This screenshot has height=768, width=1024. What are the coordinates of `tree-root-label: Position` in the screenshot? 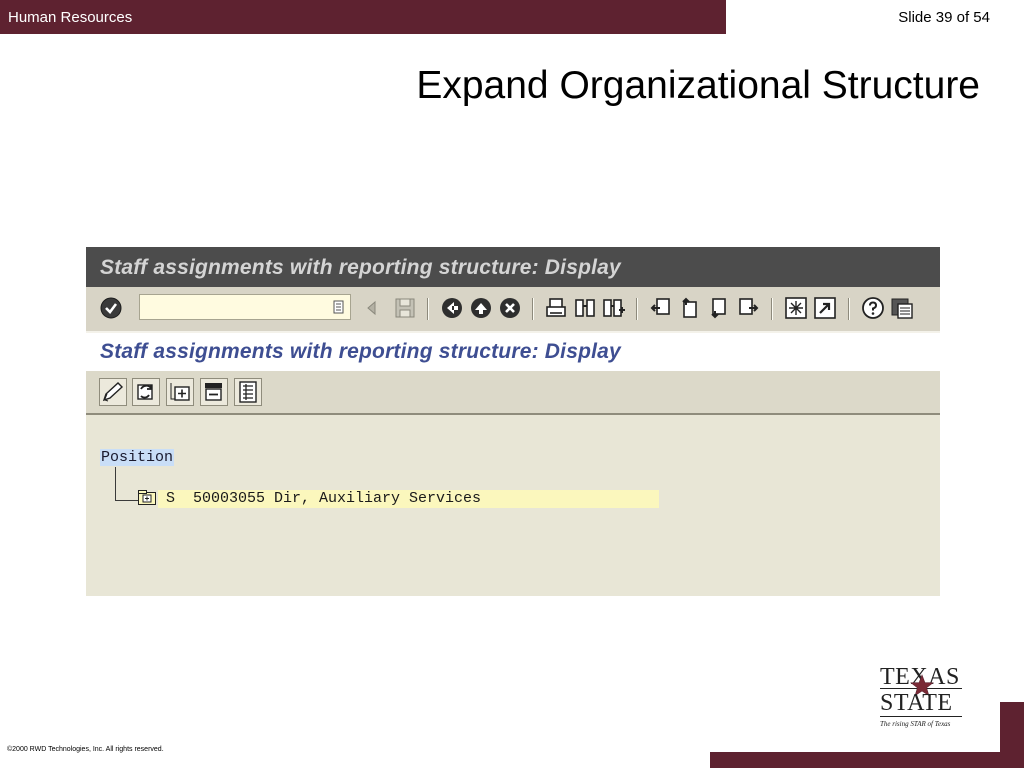 It's located at (137, 457).